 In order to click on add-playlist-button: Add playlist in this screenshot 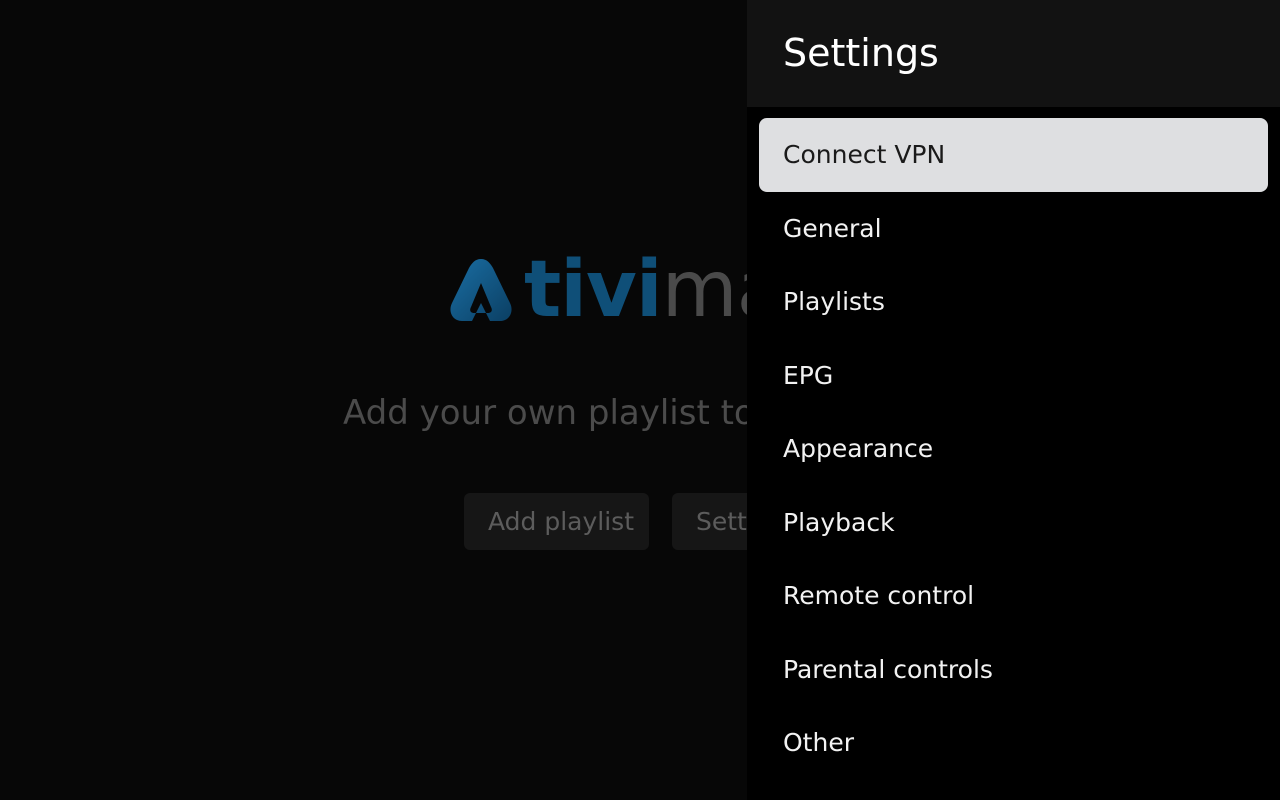, I will do `click(556, 521)`.